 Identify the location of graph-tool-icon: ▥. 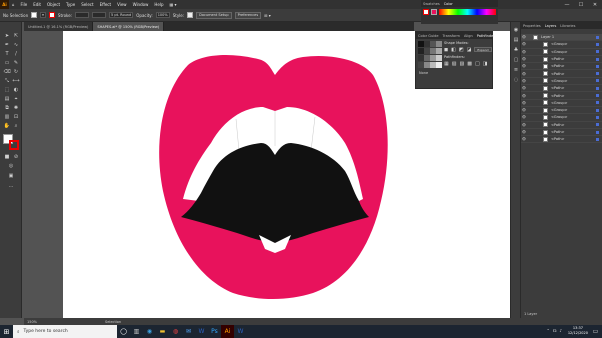
(7, 116).